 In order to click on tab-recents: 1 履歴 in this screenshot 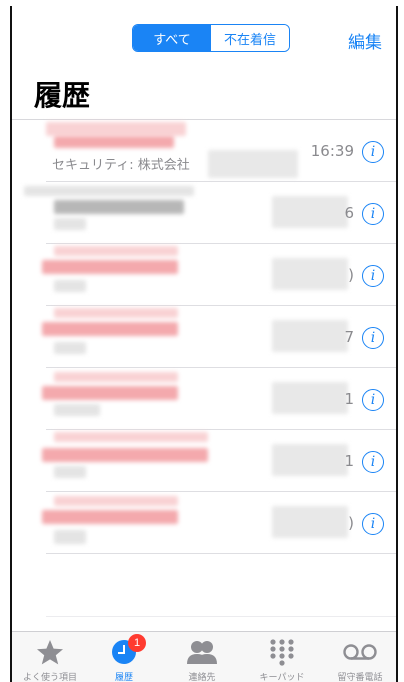, I will do `click(124, 657)`.